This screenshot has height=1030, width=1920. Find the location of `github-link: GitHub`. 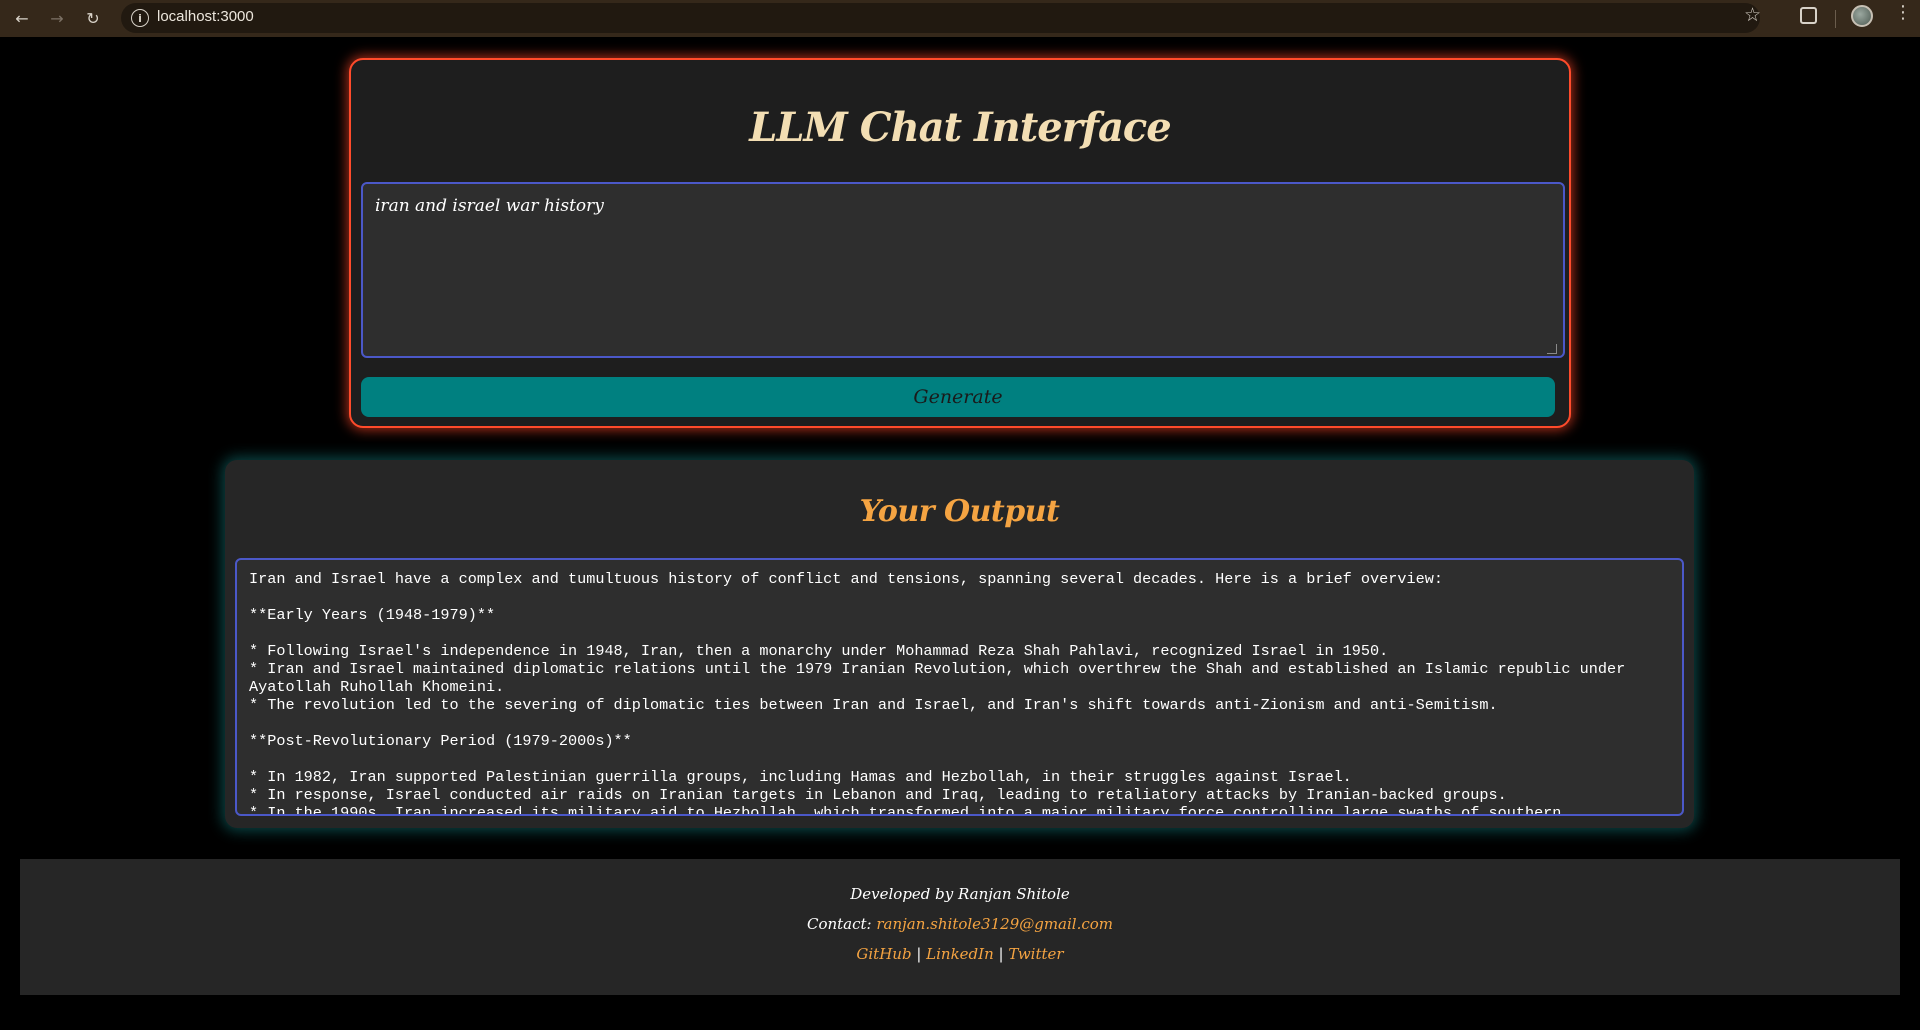

github-link: GitHub is located at coordinates (883, 954).